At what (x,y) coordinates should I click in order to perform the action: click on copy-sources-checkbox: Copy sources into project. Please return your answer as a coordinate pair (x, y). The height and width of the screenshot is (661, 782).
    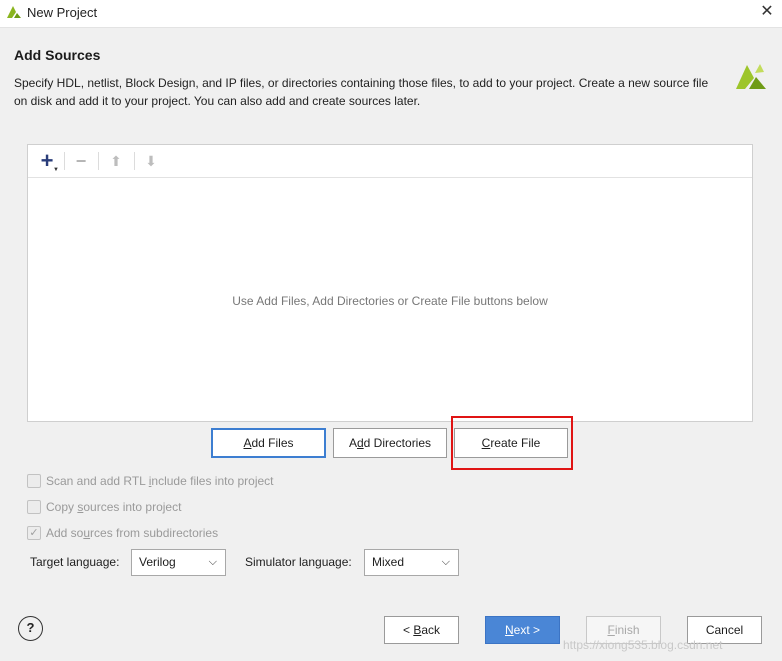
    Looking at the image, I should click on (177, 507).